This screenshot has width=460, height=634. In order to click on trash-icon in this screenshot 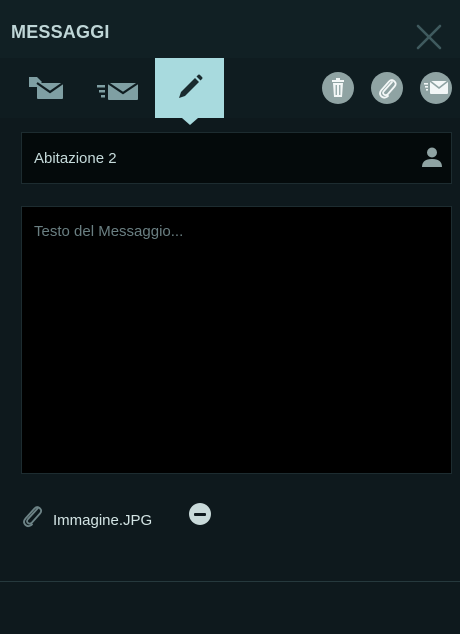, I will do `click(338, 87)`.